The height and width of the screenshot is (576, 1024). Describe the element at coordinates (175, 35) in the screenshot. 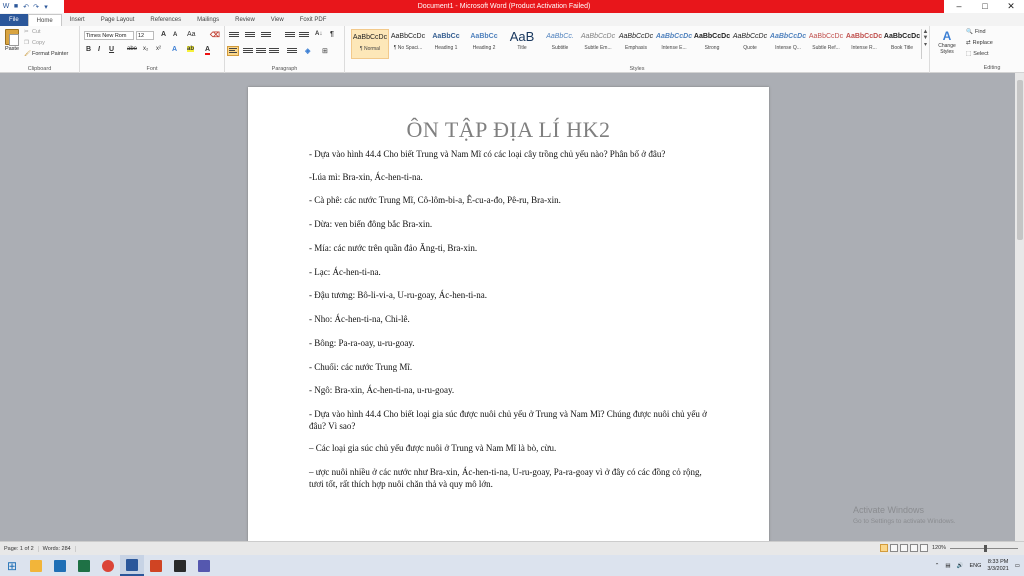

I see `shrink-font-button: A` at that location.